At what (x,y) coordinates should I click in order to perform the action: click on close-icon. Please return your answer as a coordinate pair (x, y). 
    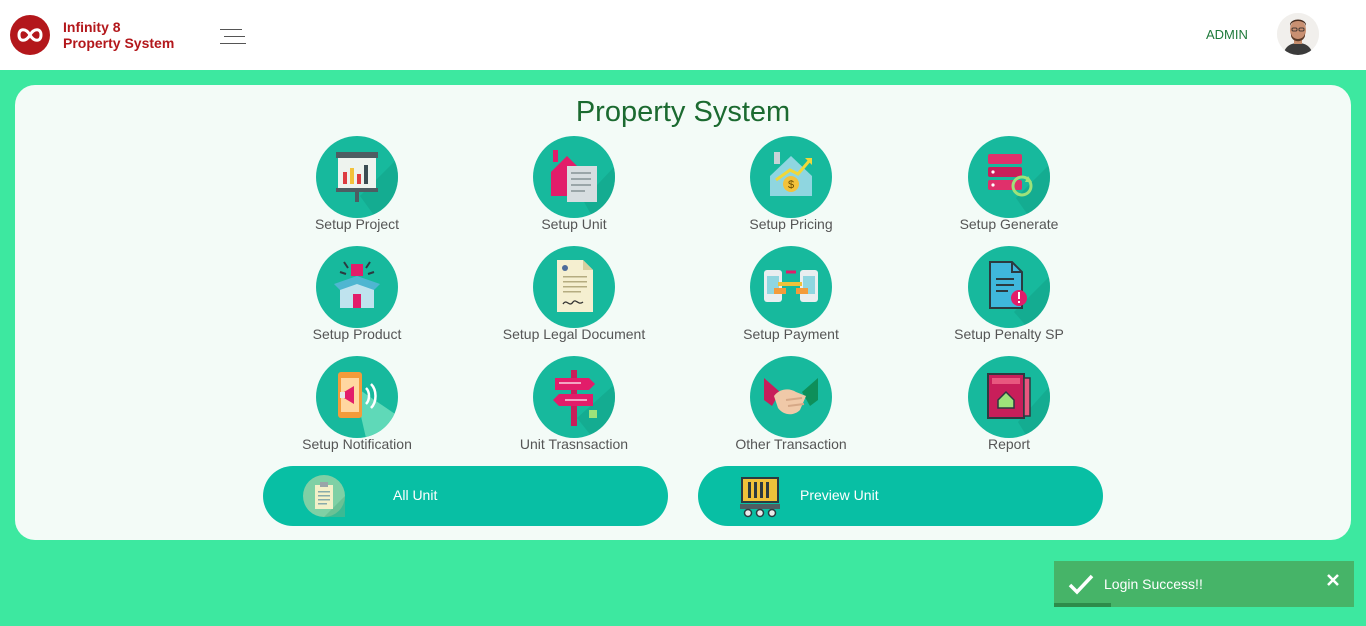
    Looking at the image, I should click on (1333, 580).